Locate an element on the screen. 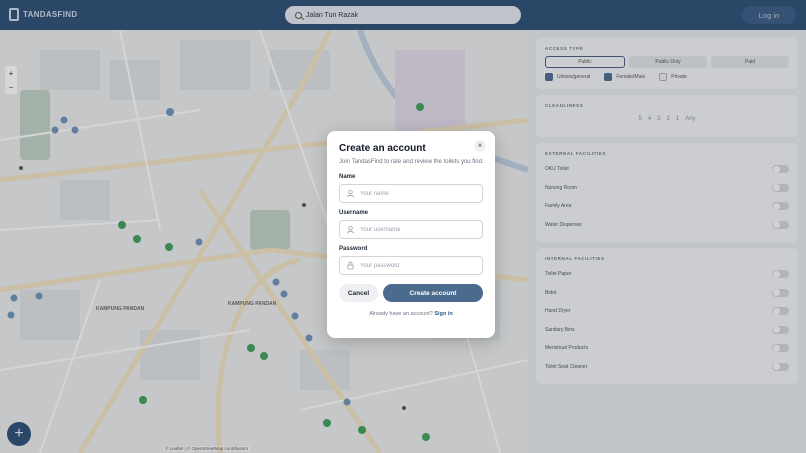 Image resolution: width=806 pixels, height=453 pixels. signin-prompt-row: Already have an account? Sign in is located at coordinates (411, 314).